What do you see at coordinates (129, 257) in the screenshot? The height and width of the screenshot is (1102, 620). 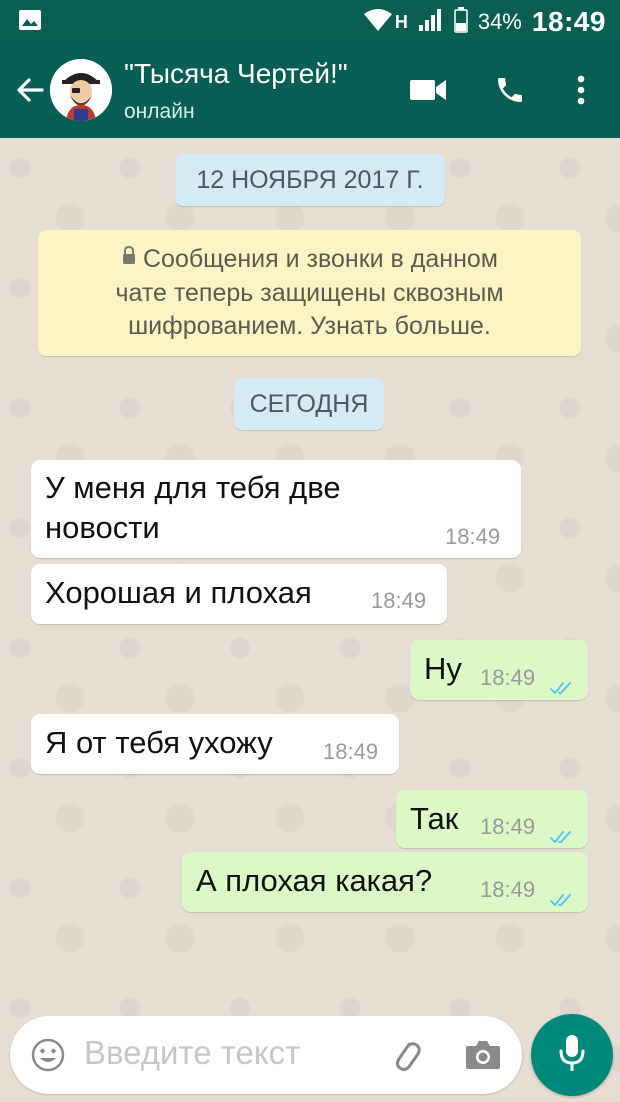 I see `lock-icon` at bounding box center [129, 257].